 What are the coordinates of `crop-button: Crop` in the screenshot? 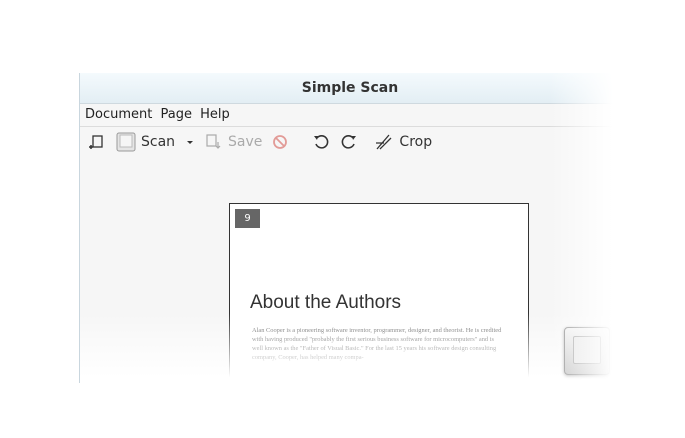 It's located at (403, 142).